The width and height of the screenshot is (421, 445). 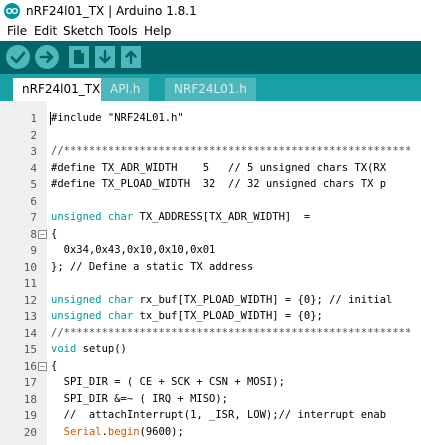 I want to click on toolbar, so click(x=210, y=57).